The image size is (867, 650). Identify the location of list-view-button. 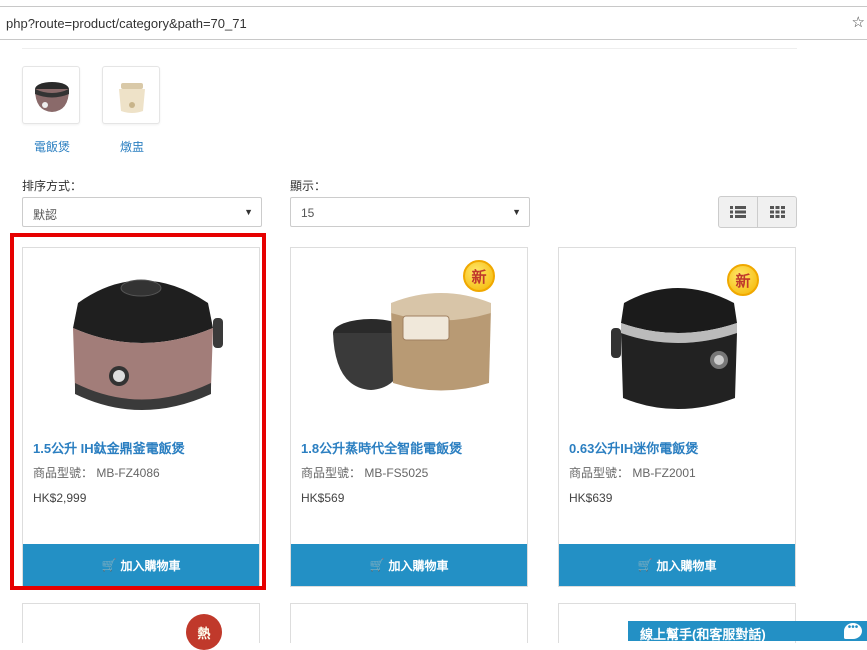
(738, 212).